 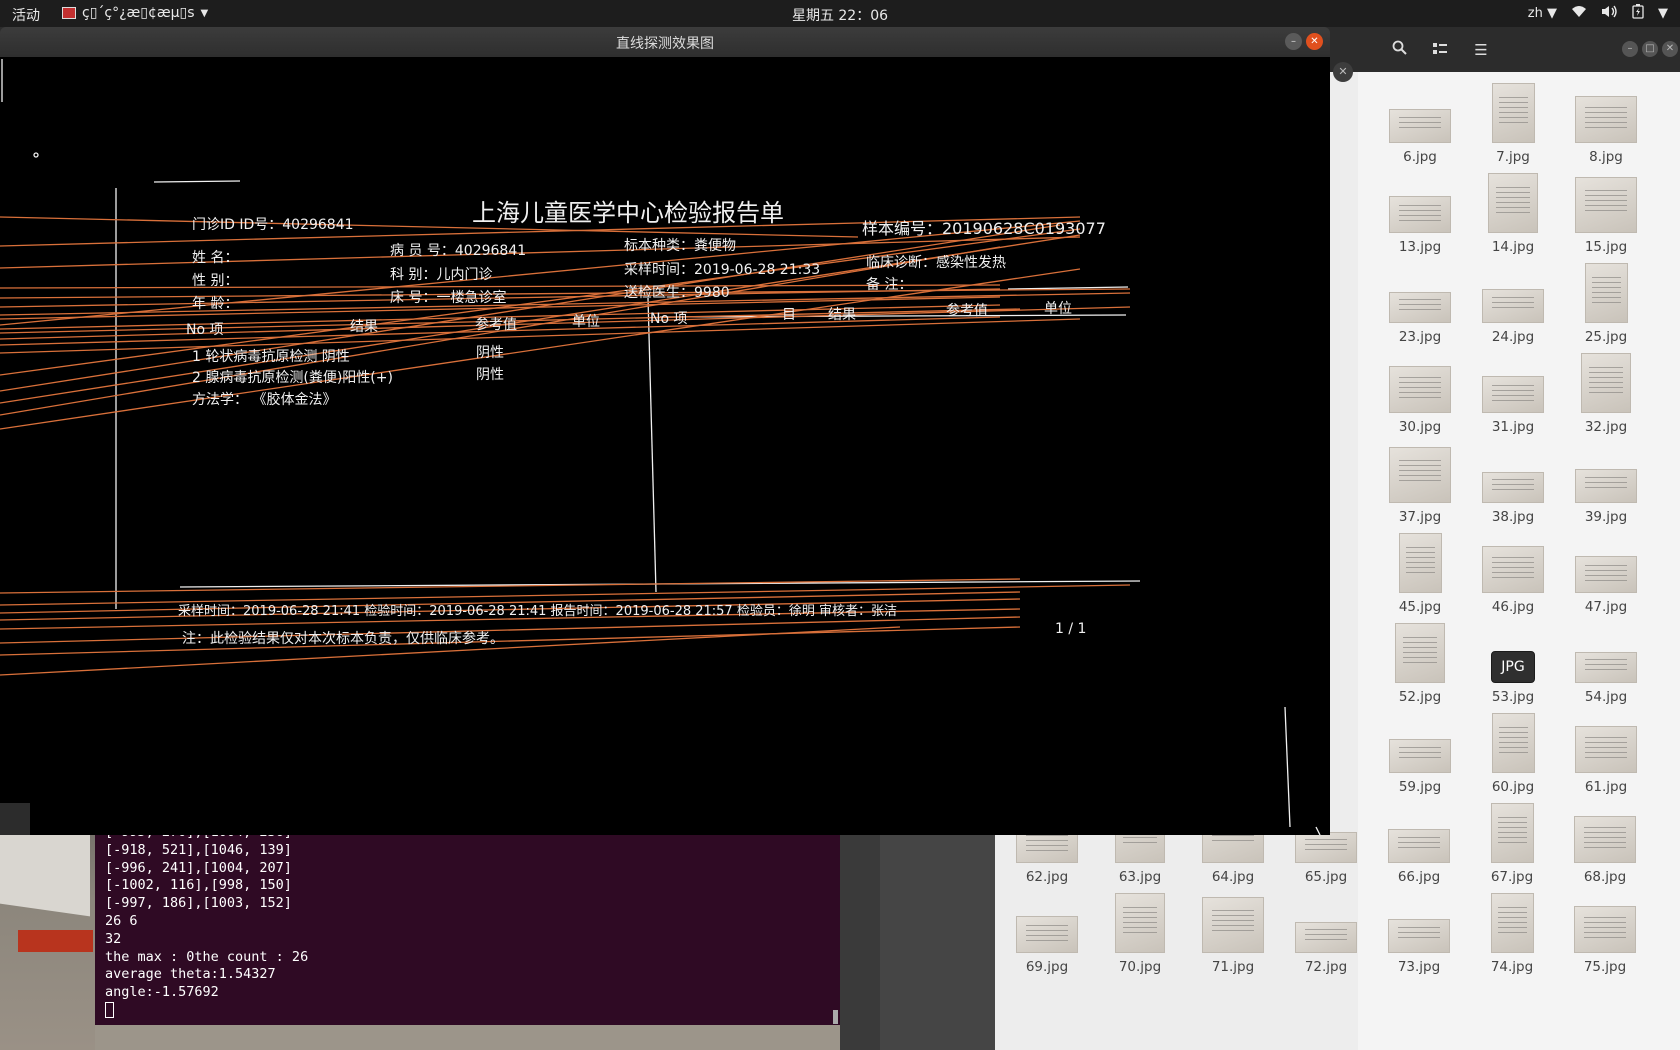 What do you see at coordinates (1047, 932) in the screenshot?
I see `file-item: 69.jpg` at bounding box center [1047, 932].